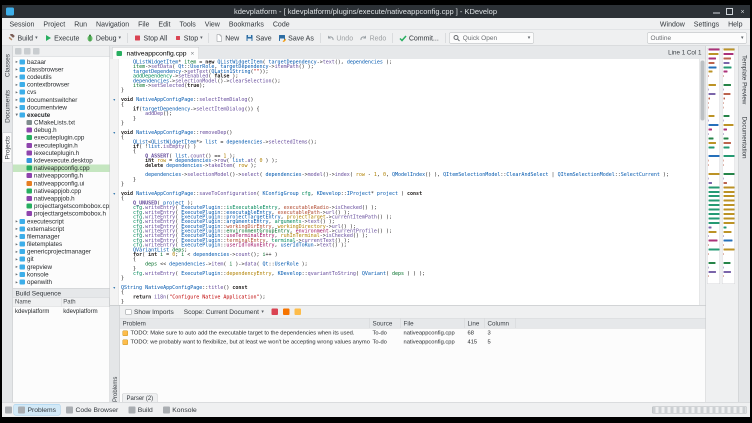 Image resolution: width=752 pixels, height=423 pixels. Describe the element at coordinates (258, 37) in the screenshot. I see `save-button: Save` at that location.